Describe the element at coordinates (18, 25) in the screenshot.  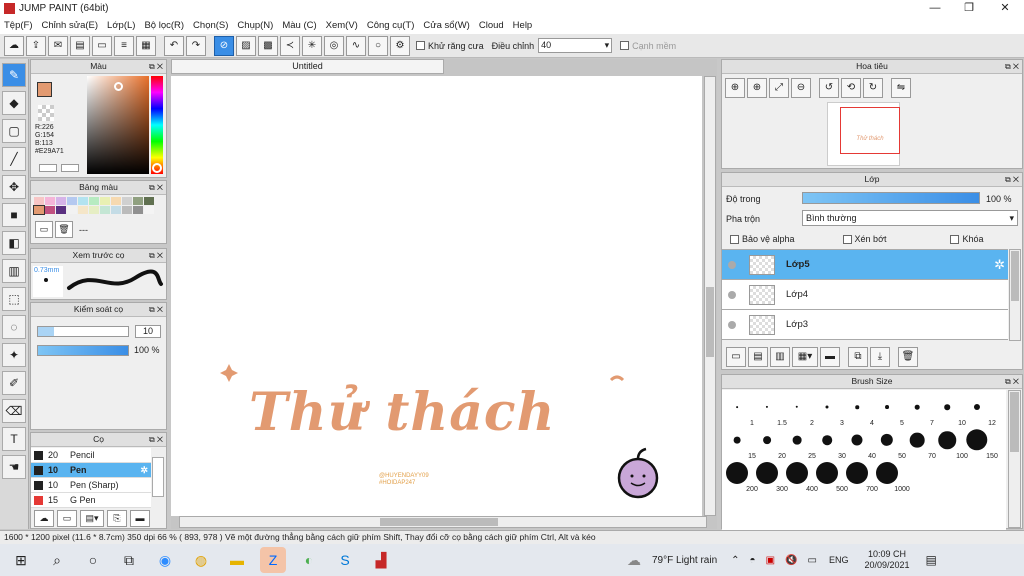
I see `menu-file: Tệp(F)` at that location.